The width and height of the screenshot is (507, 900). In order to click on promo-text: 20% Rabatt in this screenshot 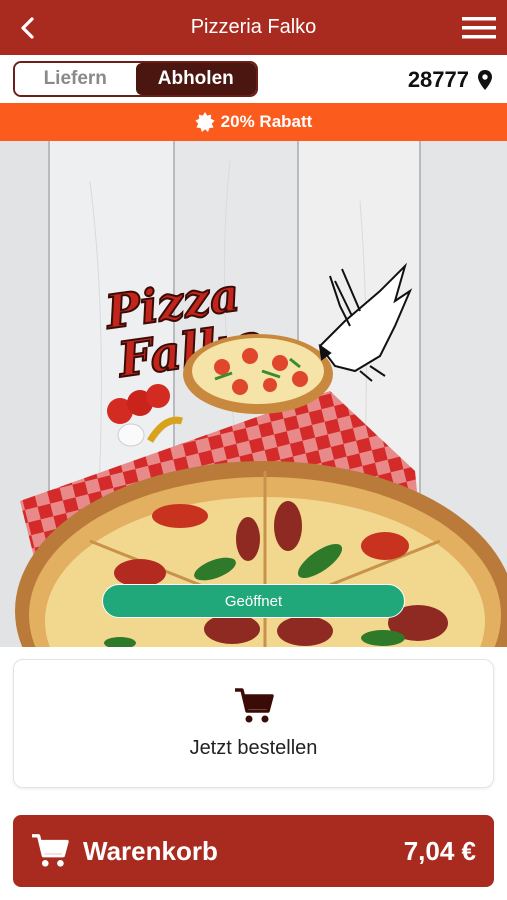, I will do `click(266, 121)`.